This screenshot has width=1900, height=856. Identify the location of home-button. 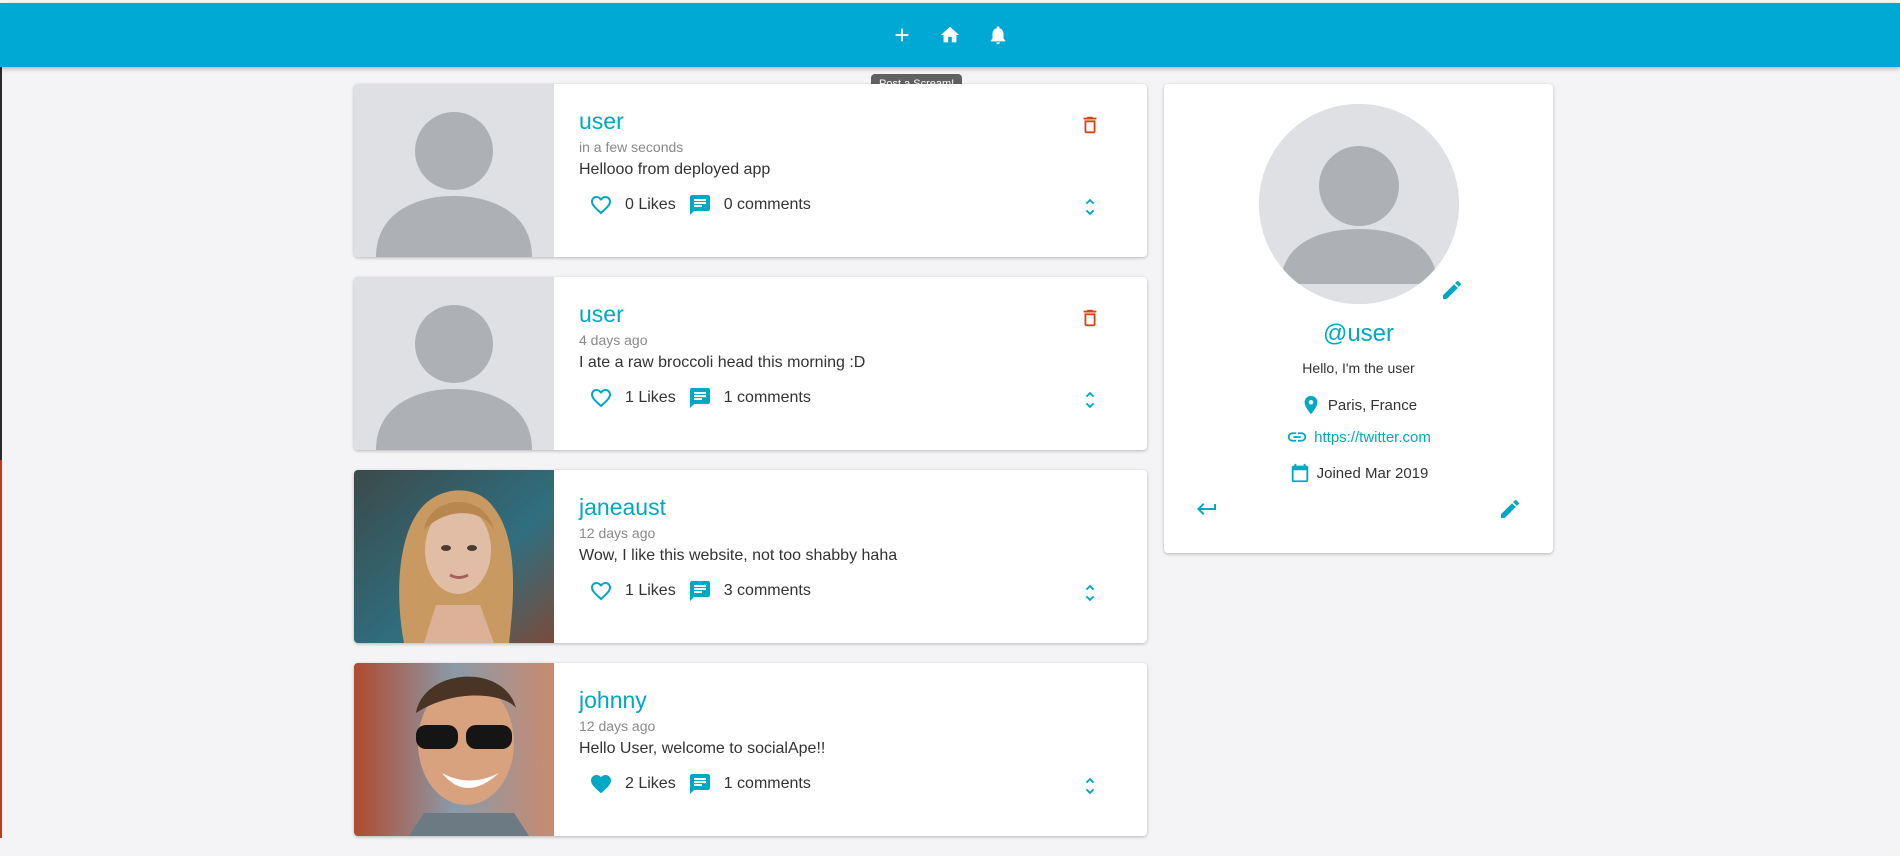
(950, 35).